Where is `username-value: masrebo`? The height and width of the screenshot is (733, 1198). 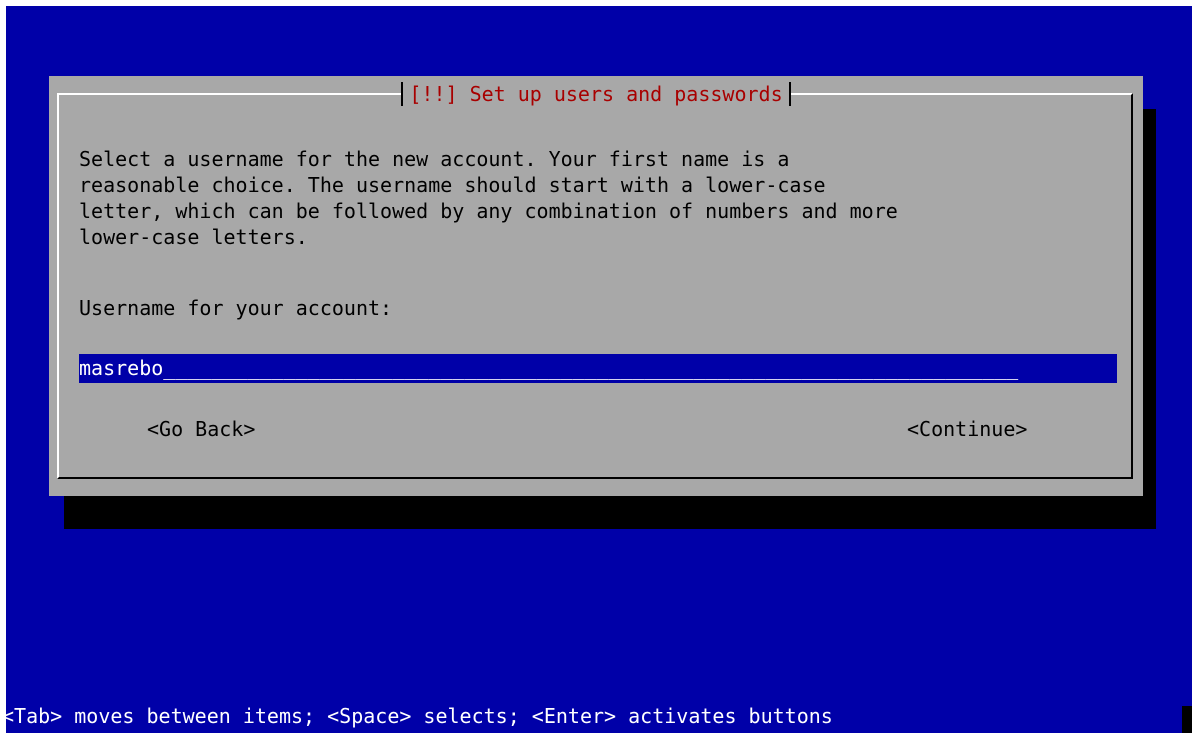
username-value: masrebo is located at coordinates (121, 368).